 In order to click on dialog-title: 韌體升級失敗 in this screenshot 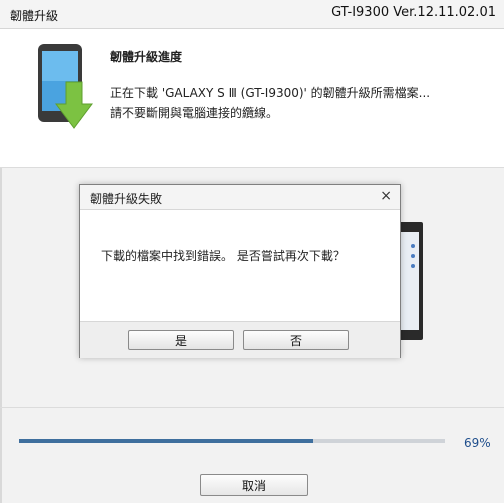, I will do `click(126, 199)`.